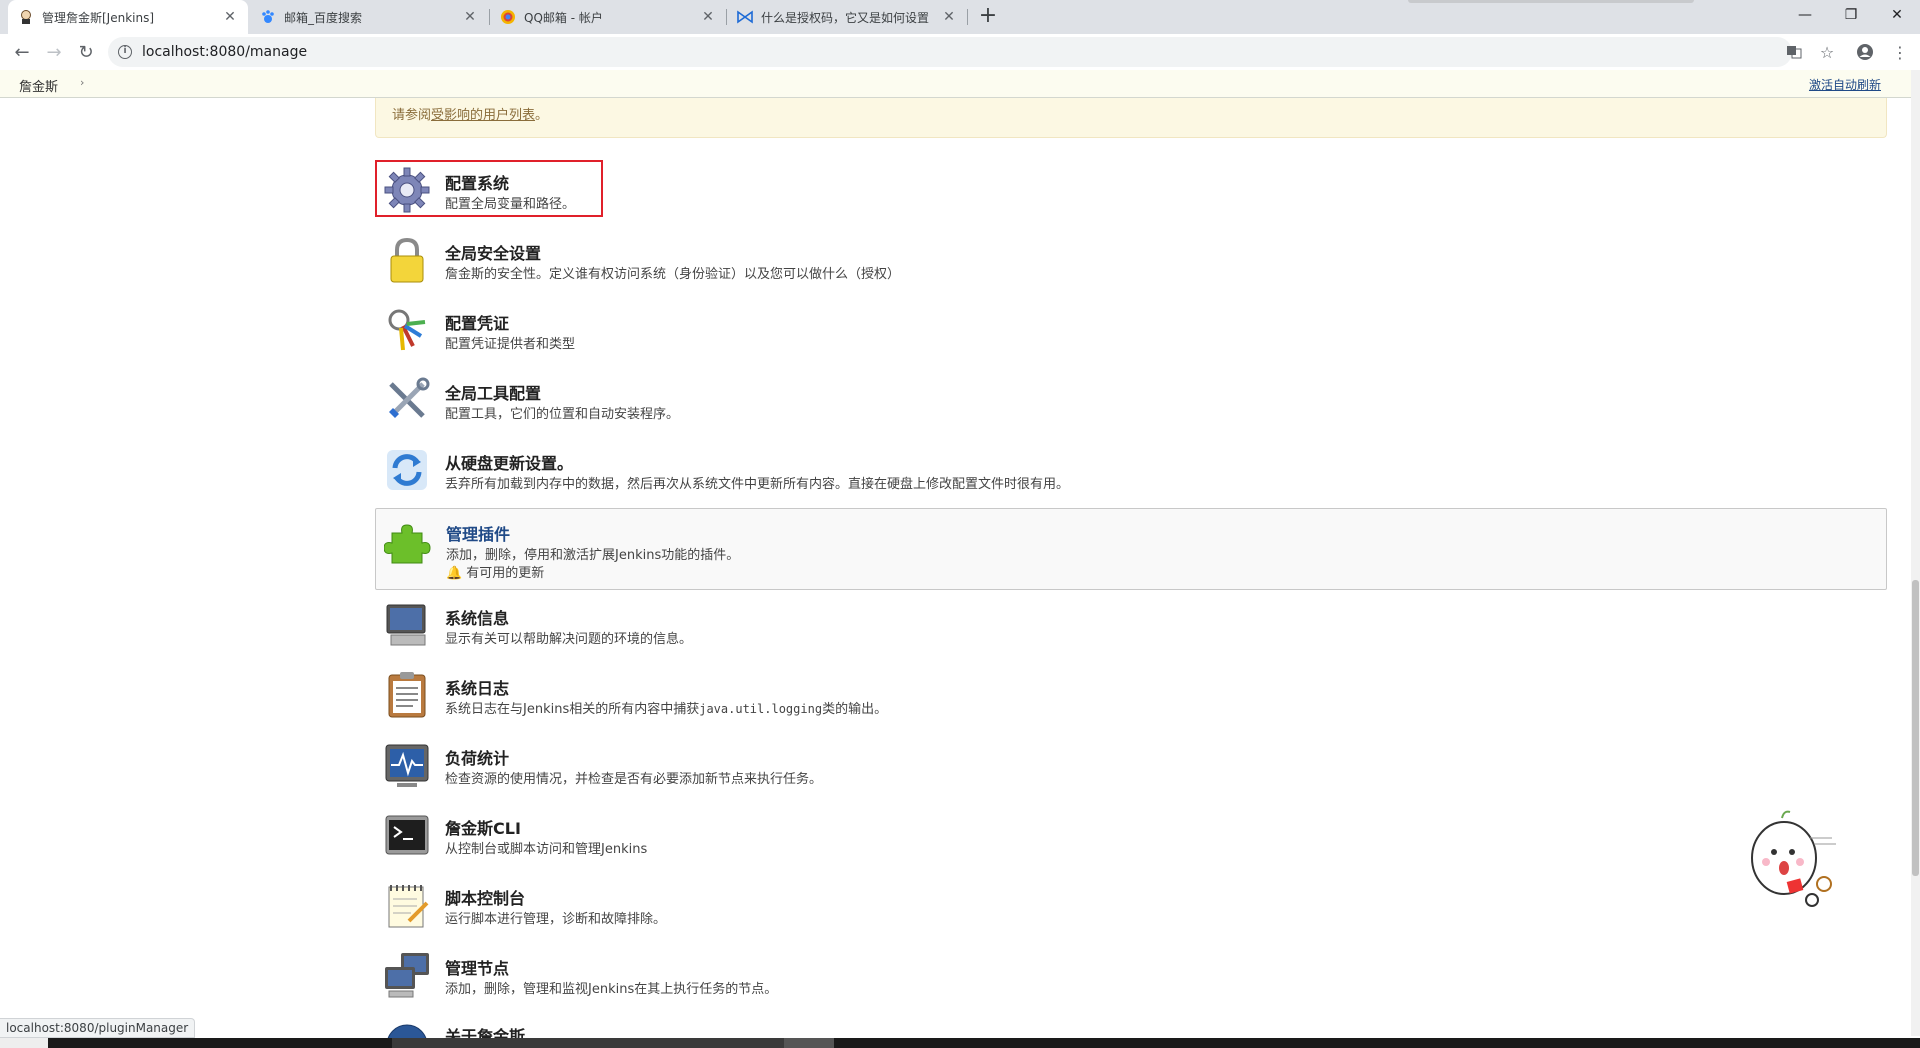 This screenshot has height=1048, width=1920. Describe the element at coordinates (673, 274) in the screenshot. I see `item-desc: 詹金斯的安全性。定义谁有权访问系统（身份验证）以及您可以做什么（授权）` at that location.